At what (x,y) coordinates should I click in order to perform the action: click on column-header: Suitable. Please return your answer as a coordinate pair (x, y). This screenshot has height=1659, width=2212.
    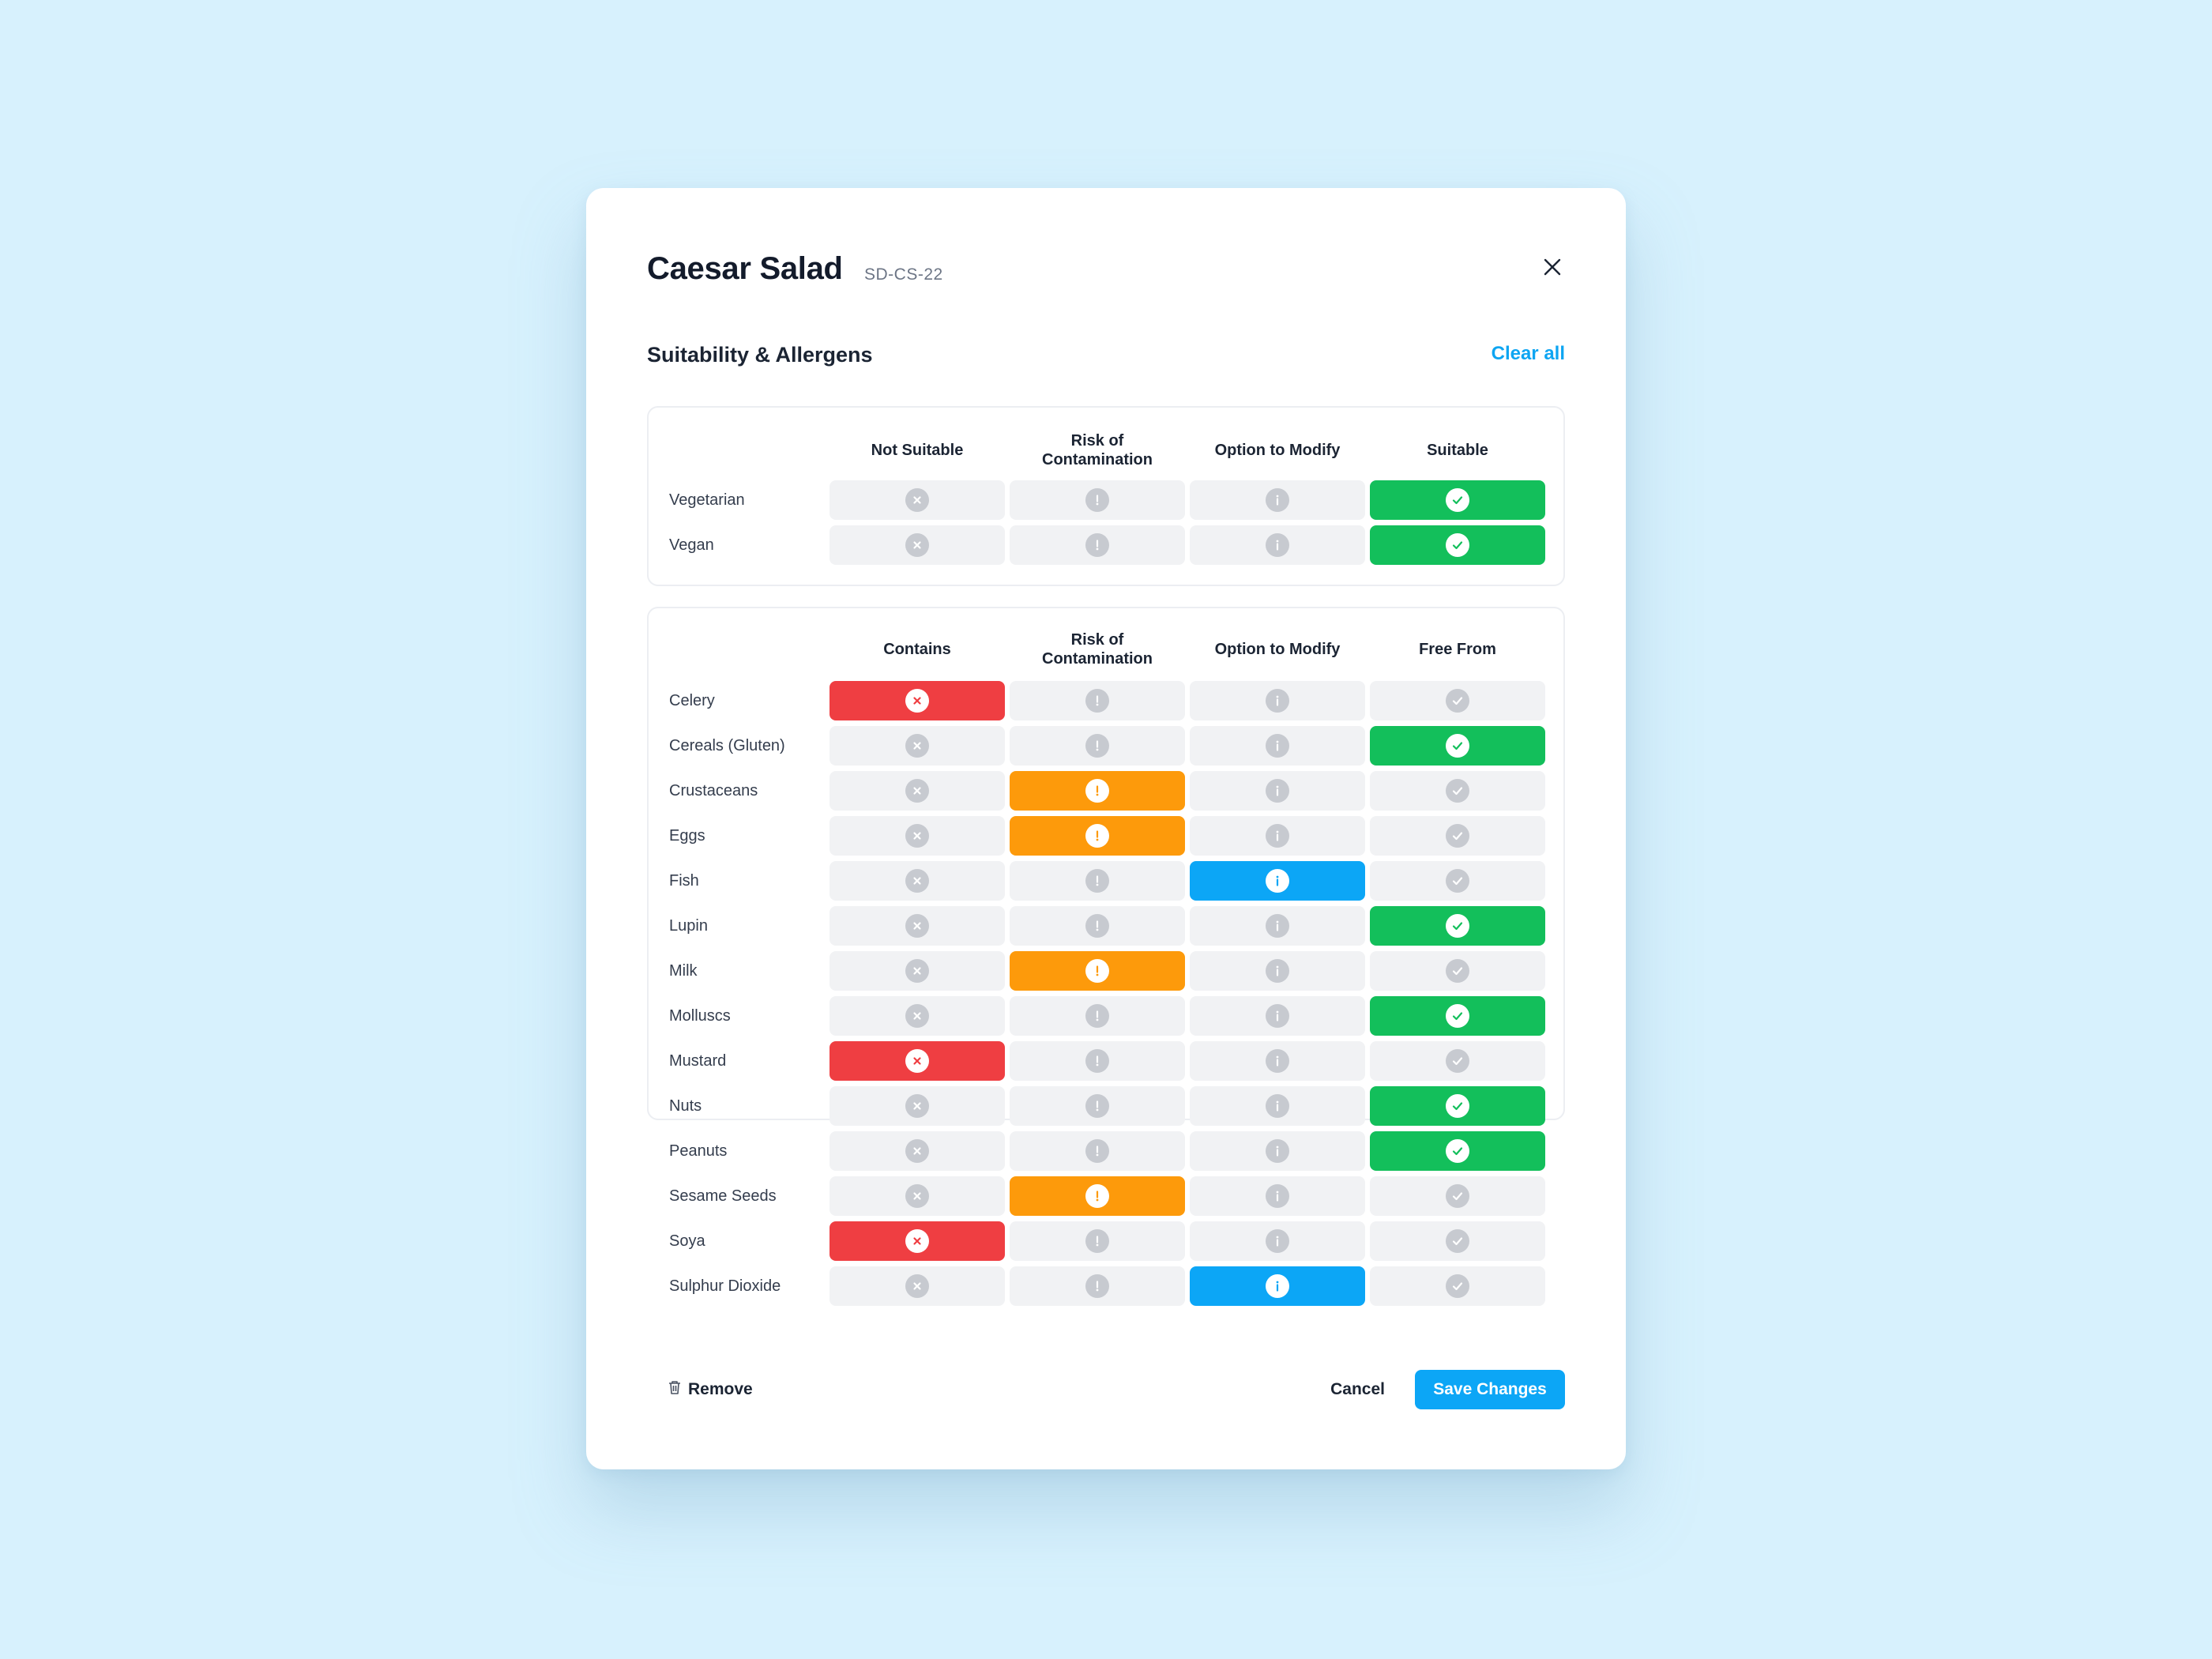
    Looking at the image, I should click on (1458, 450).